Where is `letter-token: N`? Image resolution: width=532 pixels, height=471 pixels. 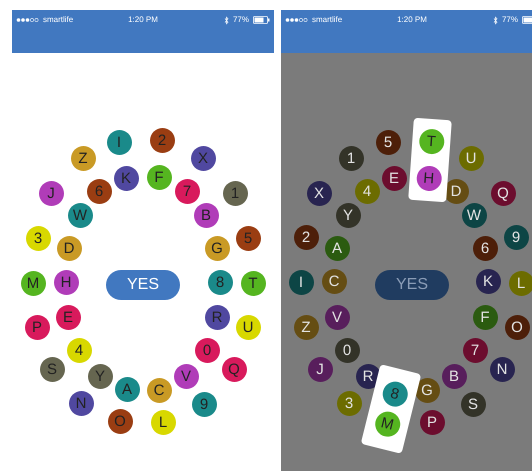
letter-token: N is located at coordinates (502, 369).